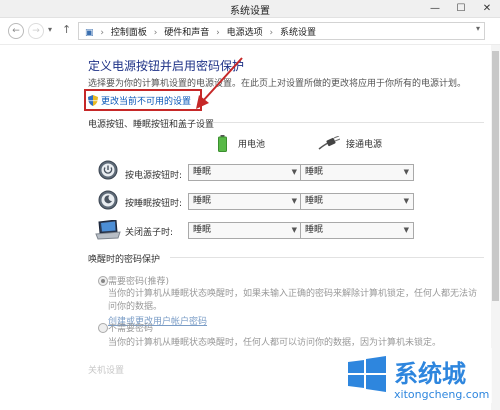 The image size is (500, 410). Describe the element at coordinates (329, 143) in the screenshot. I see `power-plug-icon` at that location.